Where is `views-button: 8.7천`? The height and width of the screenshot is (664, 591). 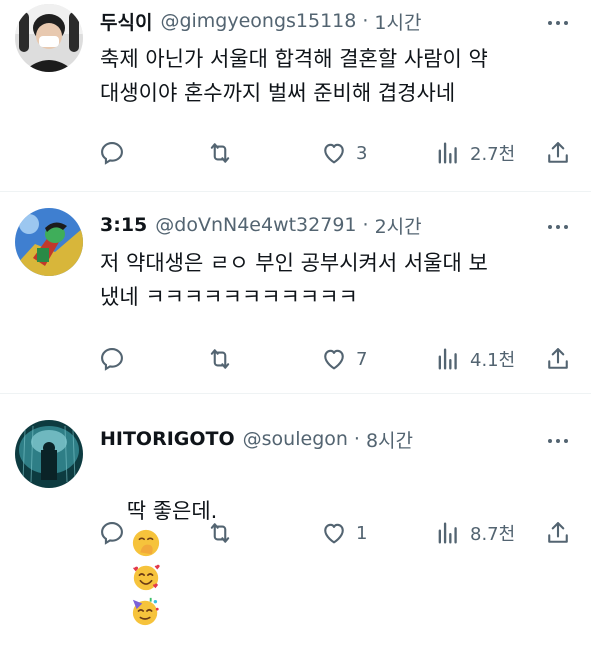 views-button: 8.7천 is located at coordinates (474, 533).